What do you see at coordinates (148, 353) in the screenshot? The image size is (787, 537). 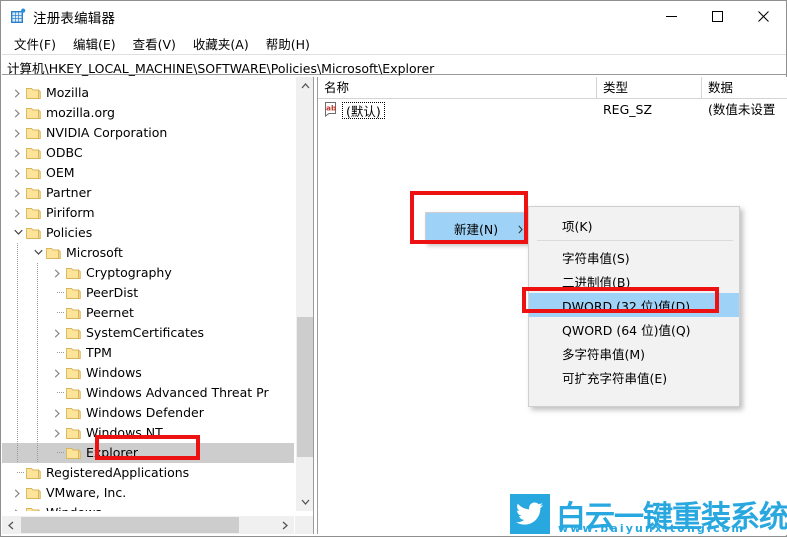 I see `tree-item-tpm: TPM` at bounding box center [148, 353].